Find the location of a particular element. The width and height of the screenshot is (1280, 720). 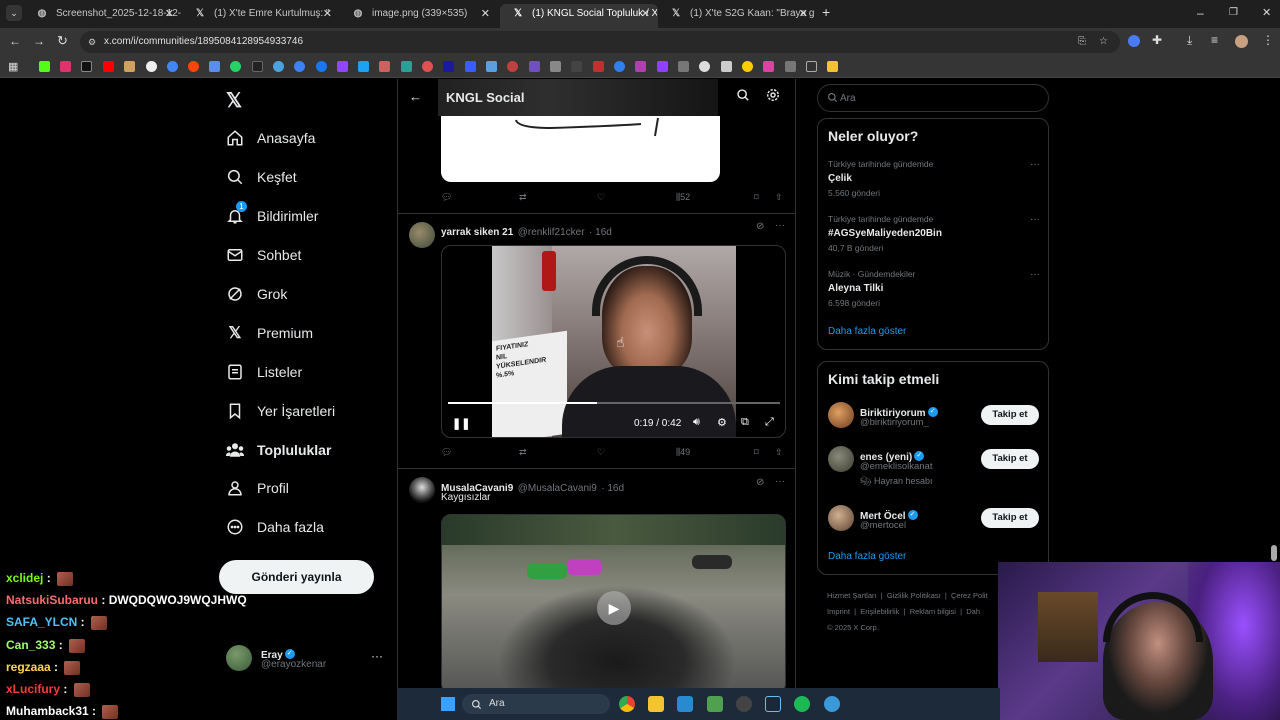

video-thumbnail: ▶ is located at coordinates (613, 604).